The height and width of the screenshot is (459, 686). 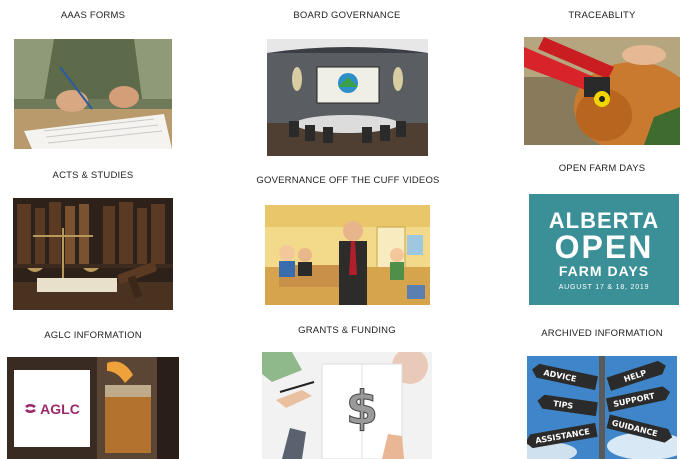 What do you see at coordinates (602, 15) in the screenshot?
I see `tile-label: TRACEABLITY` at bounding box center [602, 15].